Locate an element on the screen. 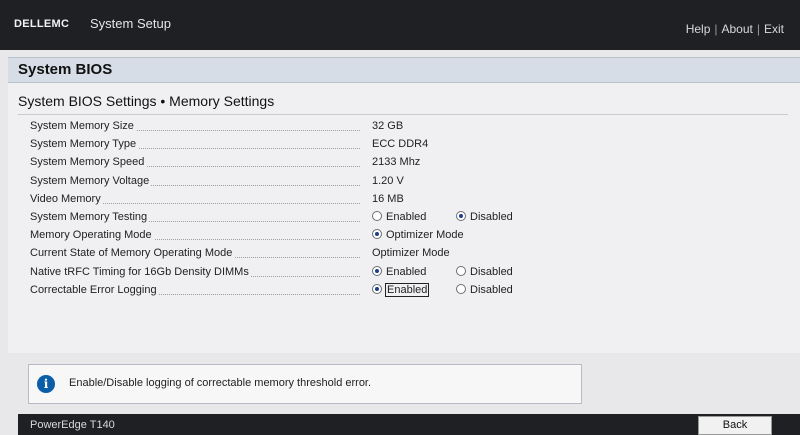  breadcrumb: System BIOS Settings • Memory Settings is located at coordinates (146, 101).